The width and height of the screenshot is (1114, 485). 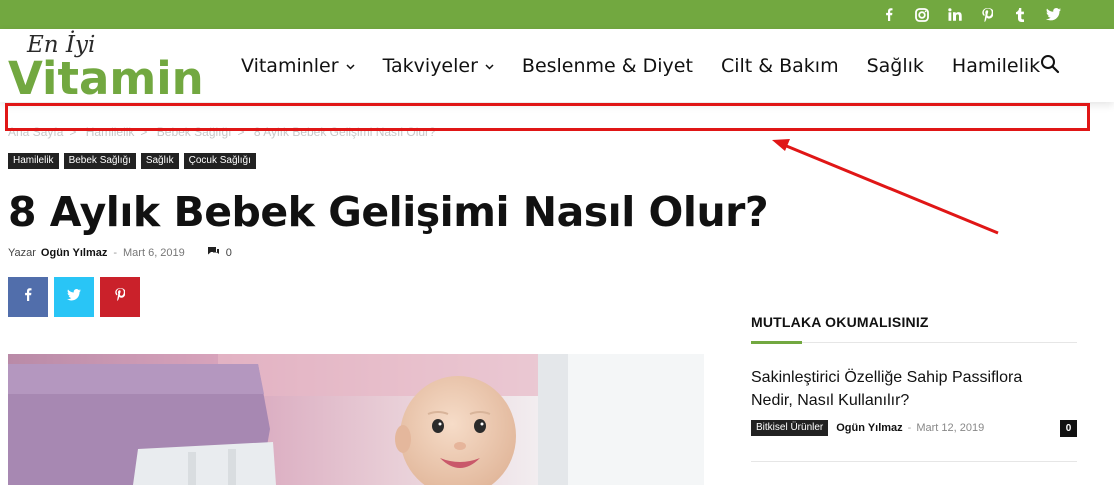 What do you see at coordinates (120, 252) in the screenshot?
I see `article-meta: Yazar Ogün Yılmaz - Mart 6, 2019 0` at bounding box center [120, 252].